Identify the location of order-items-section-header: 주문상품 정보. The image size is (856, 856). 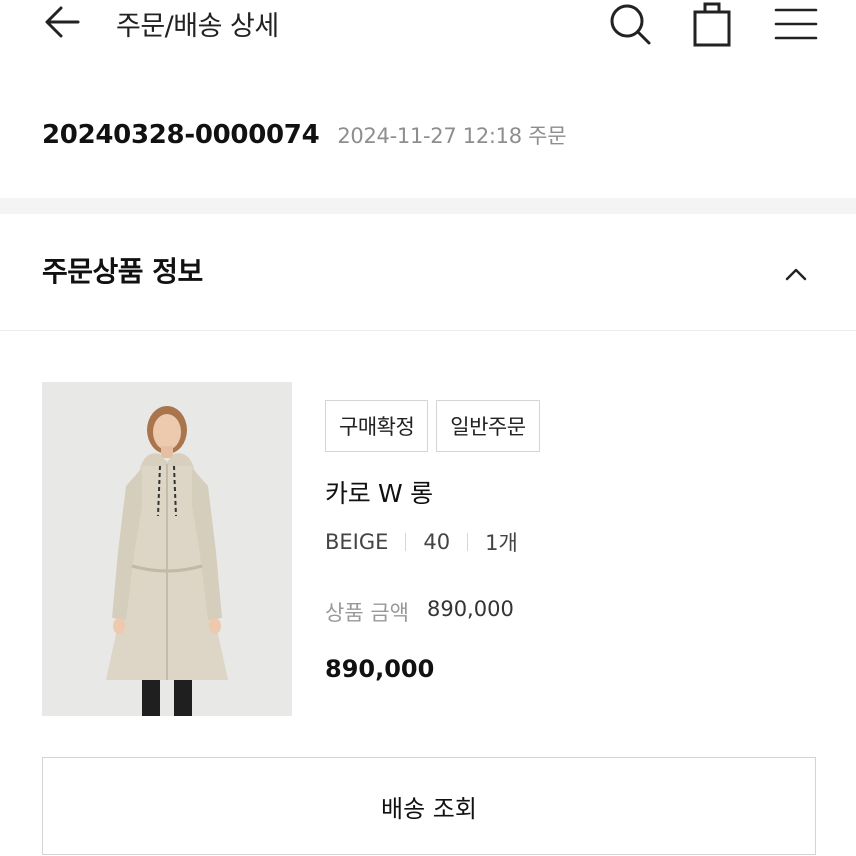
(428, 272).